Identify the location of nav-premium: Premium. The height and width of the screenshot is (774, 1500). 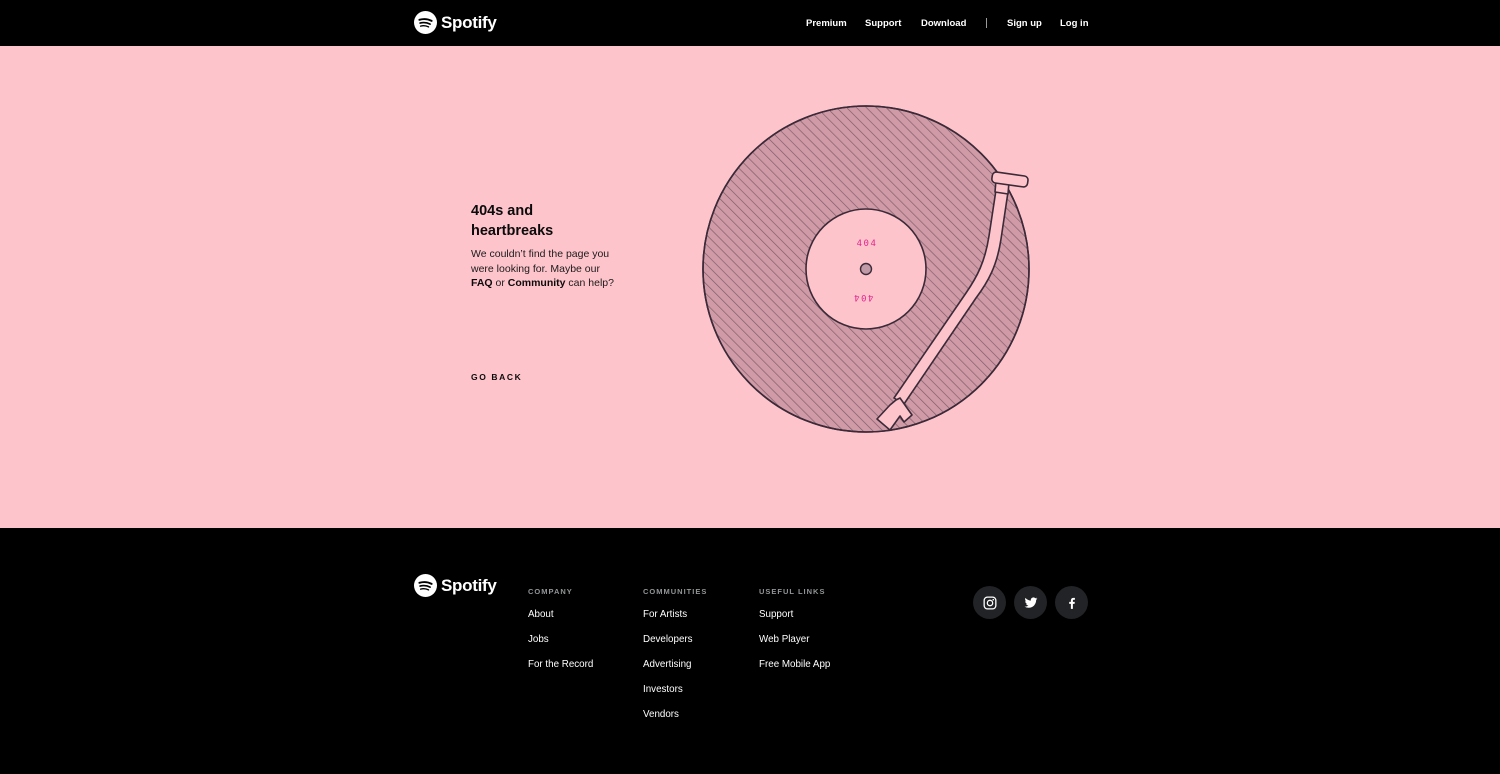
(826, 23).